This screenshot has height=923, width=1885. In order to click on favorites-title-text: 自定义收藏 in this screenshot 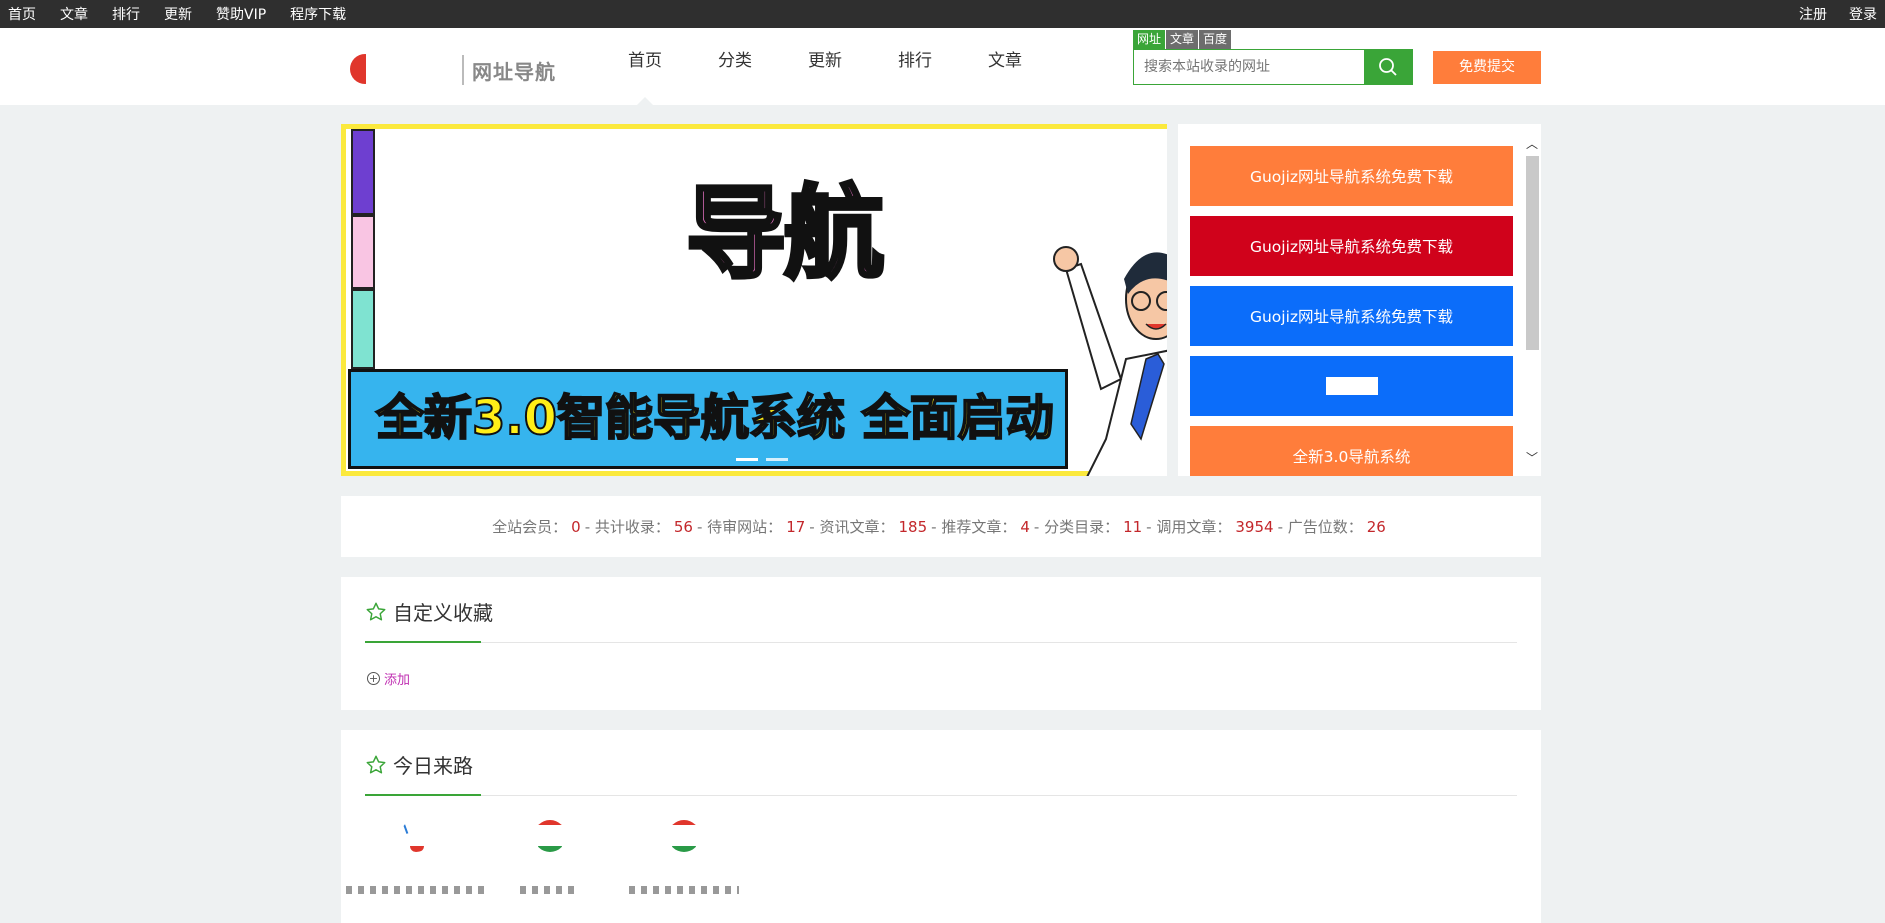, I will do `click(443, 613)`.